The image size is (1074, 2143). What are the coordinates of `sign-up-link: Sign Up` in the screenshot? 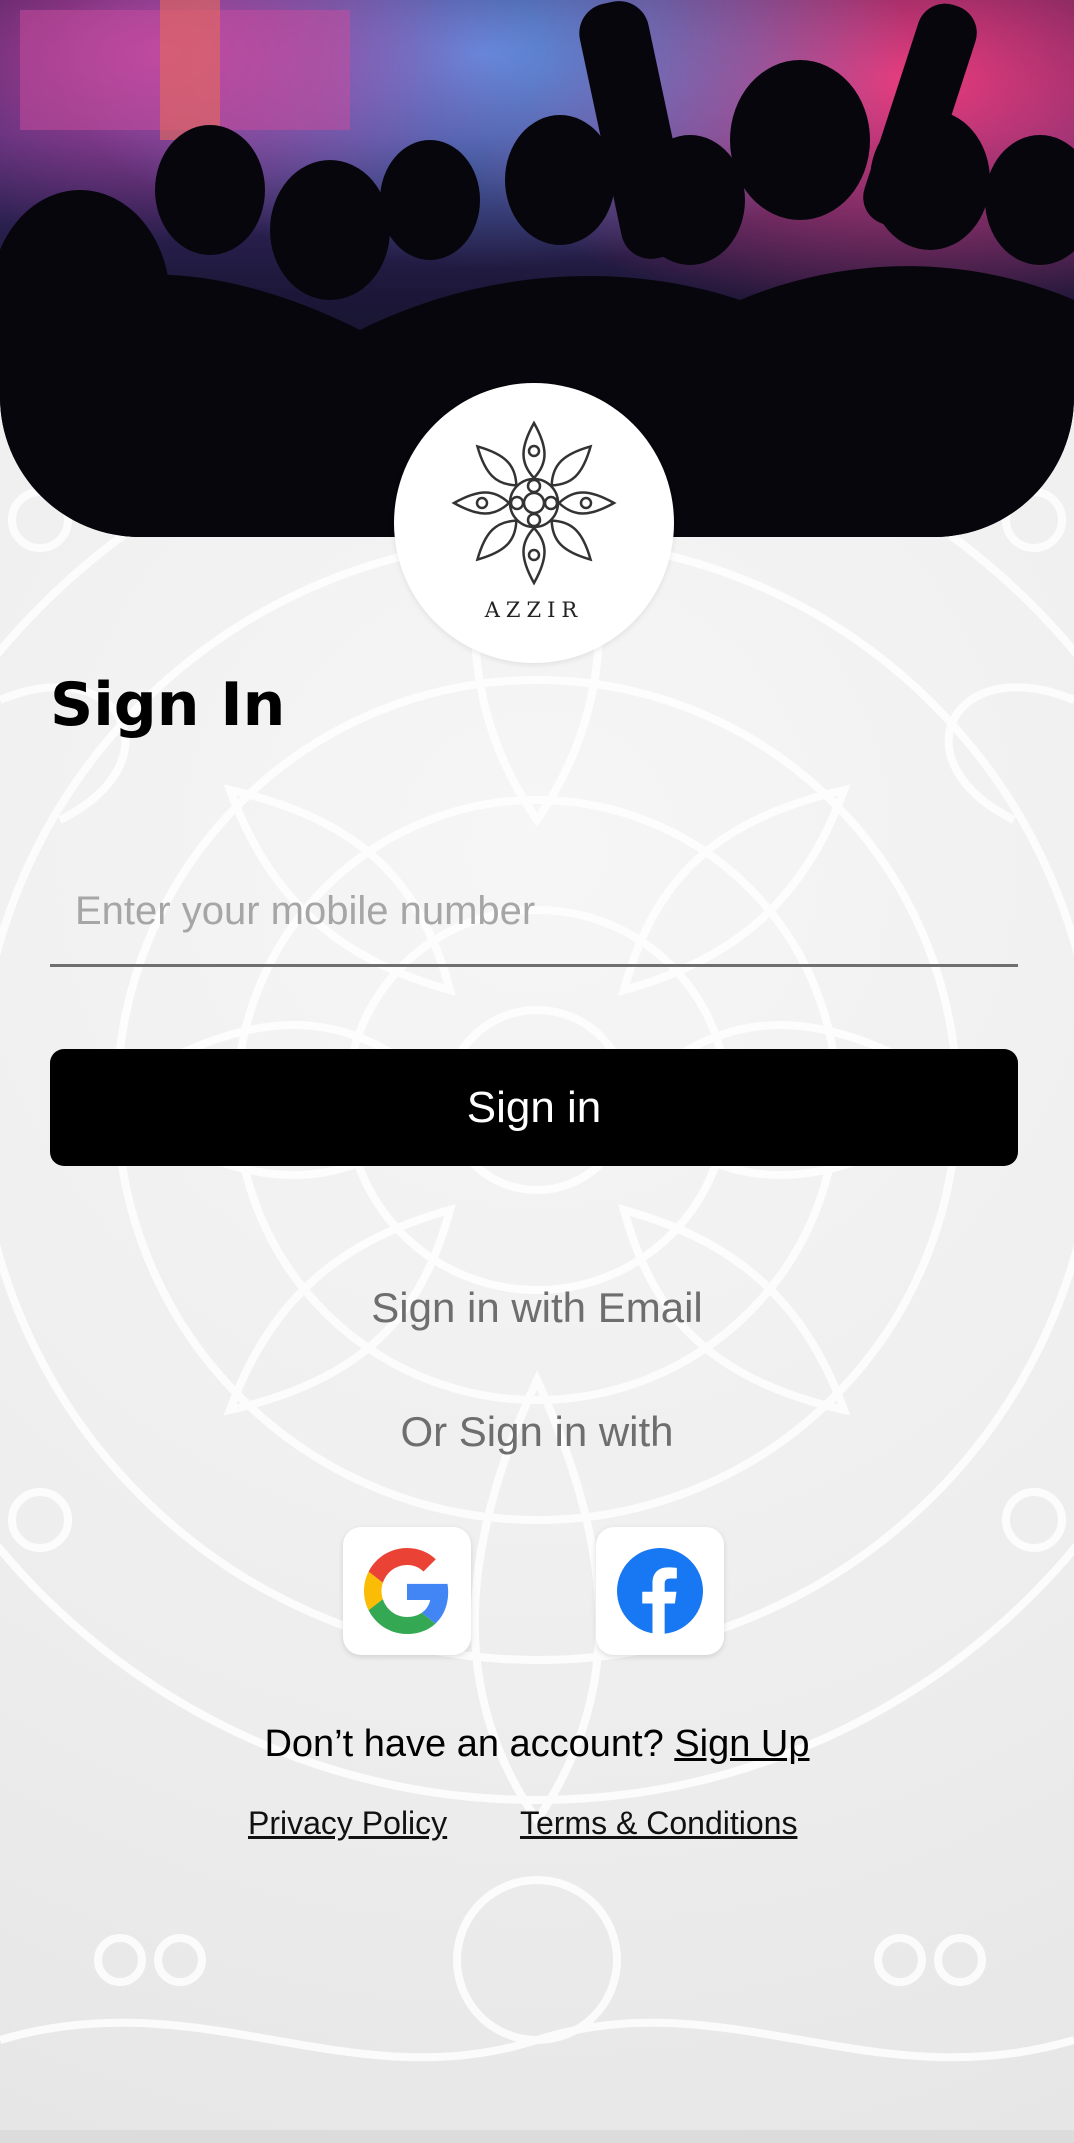 It's located at (741, 1744).